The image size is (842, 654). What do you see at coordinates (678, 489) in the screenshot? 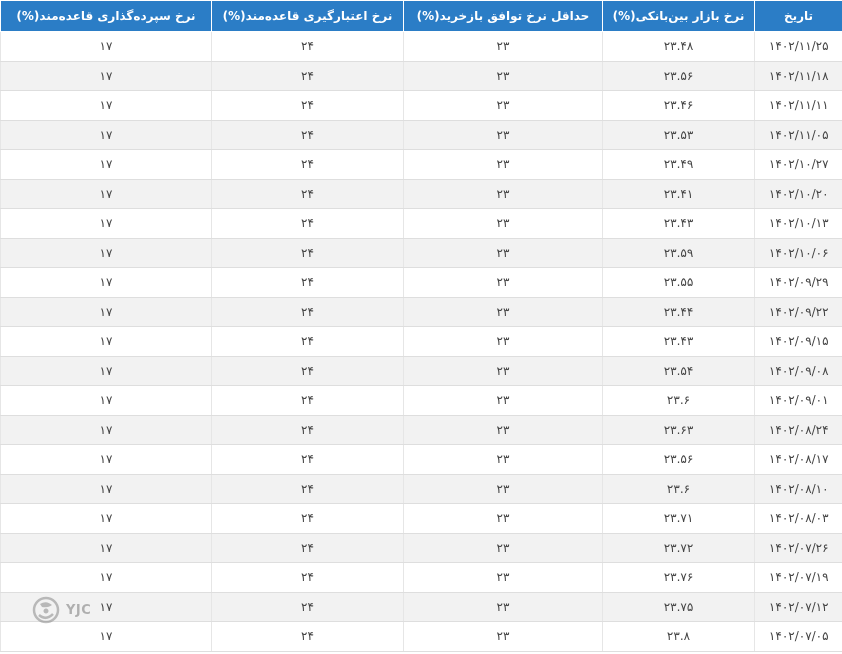
I see `cell-interbank-rate: ۲۳.۶` at bounding box center [678, 489].